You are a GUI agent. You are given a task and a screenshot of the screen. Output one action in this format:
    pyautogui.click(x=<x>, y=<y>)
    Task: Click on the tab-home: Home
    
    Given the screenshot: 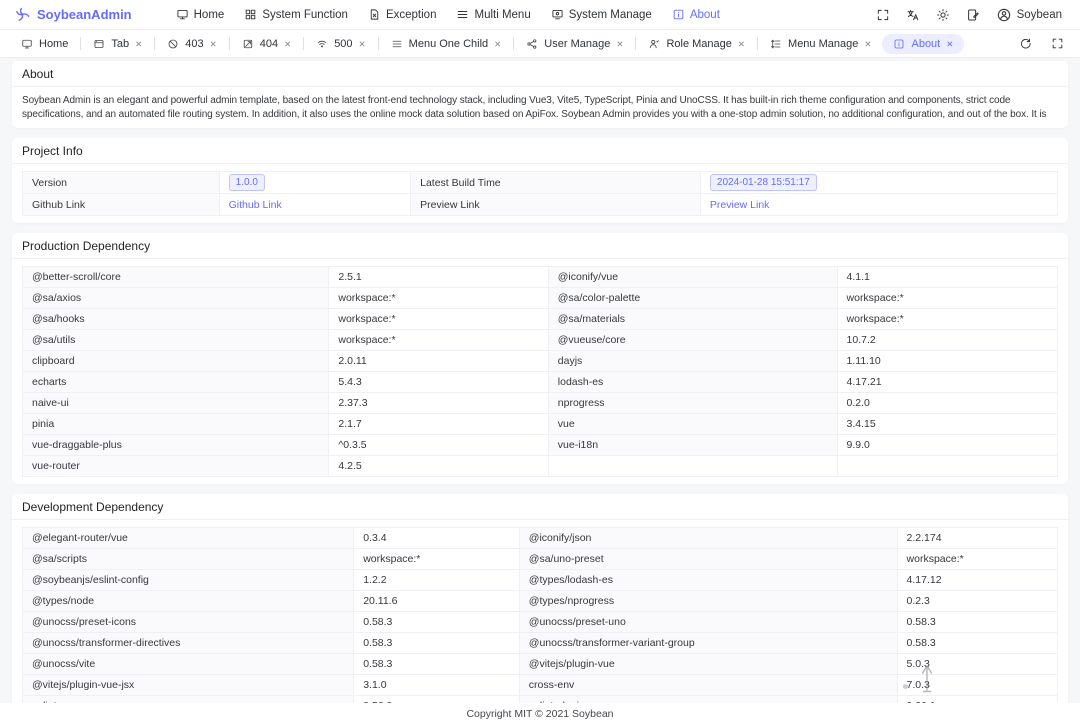 What is the action you would take?
    pyautogui.click(x=44, y=44)
    